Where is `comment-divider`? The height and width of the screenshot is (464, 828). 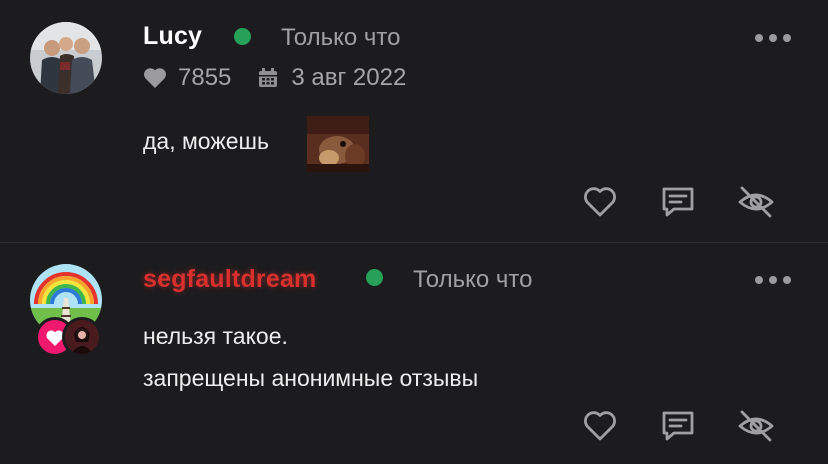 comment-divider is located at coordinates (414, 242).